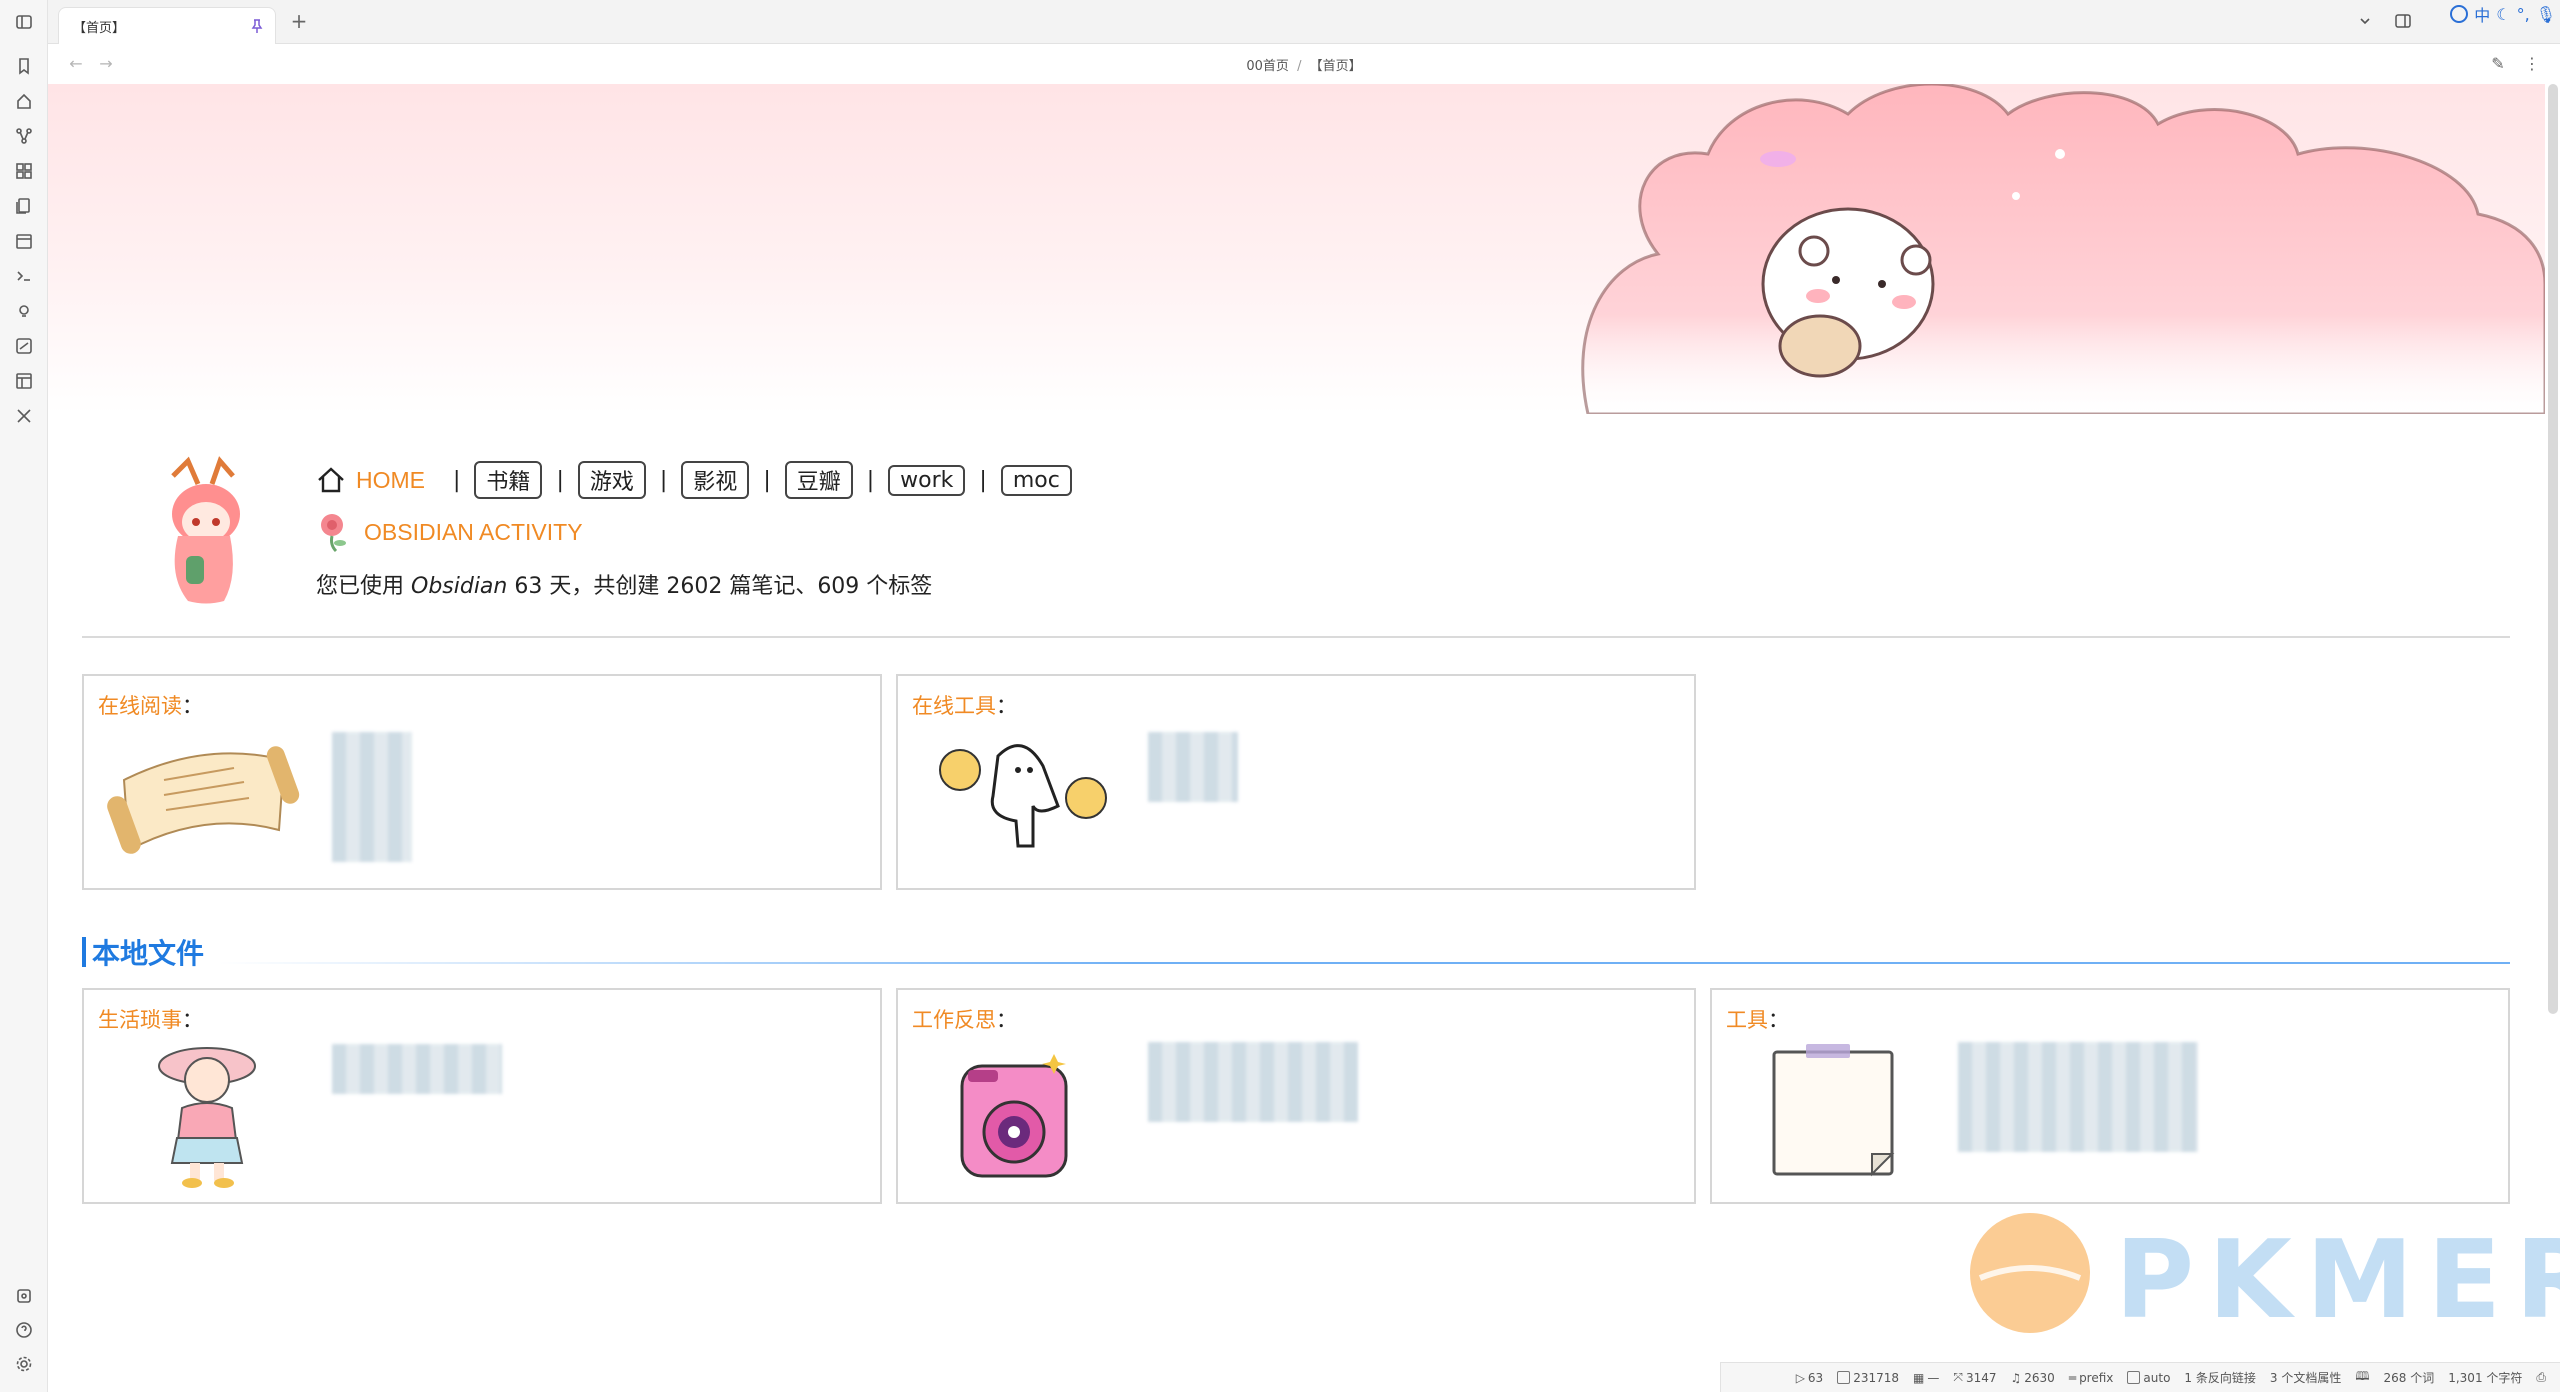 This screenshot has width=2560, height=1392. I want to click on breadcrumb: 00首页 / 【首页】, so click(1304, 64).